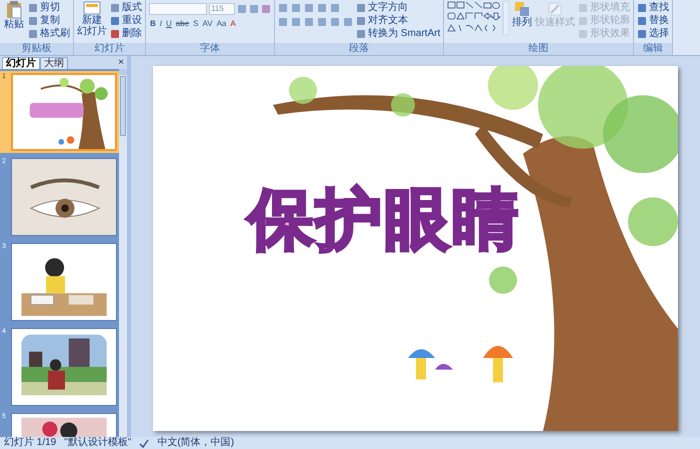 This screenshot has width=700, height=449. I want to click on format-button: B, so click(153, 23).